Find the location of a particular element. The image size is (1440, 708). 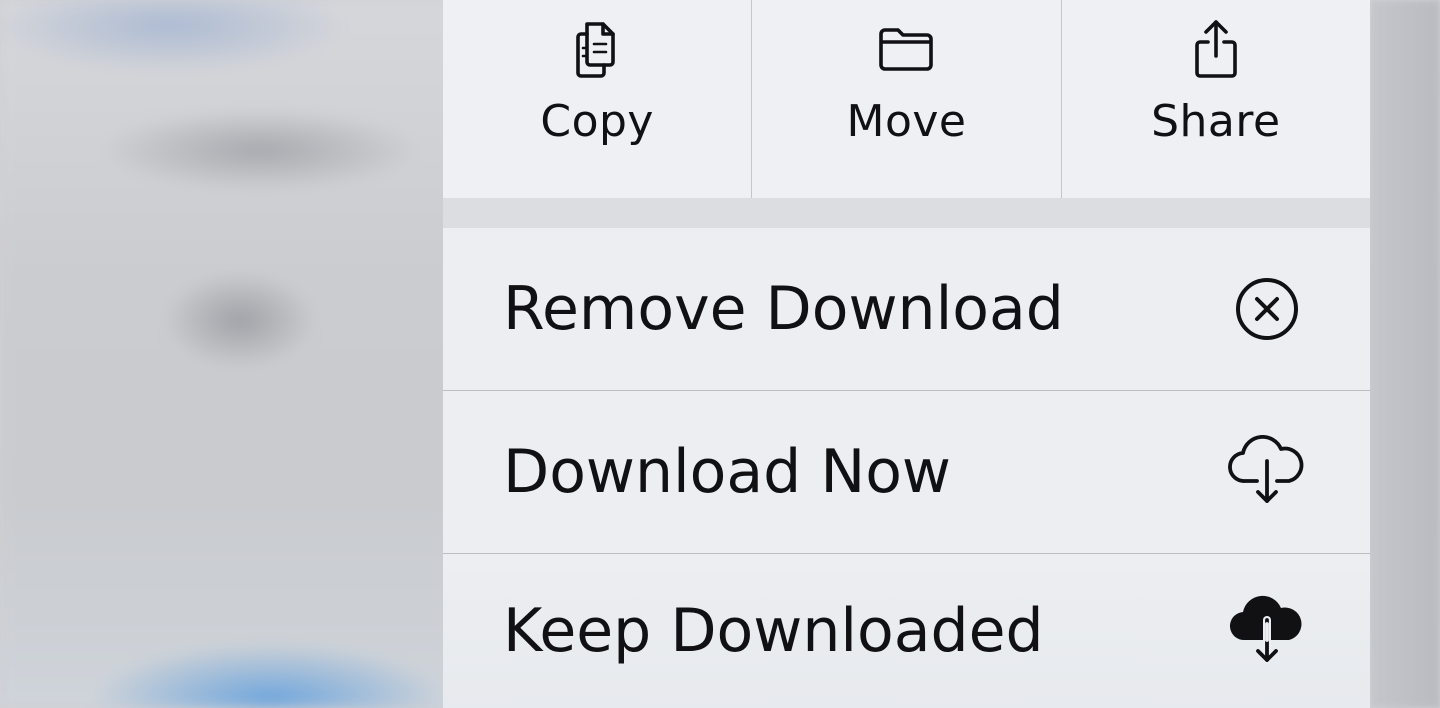

keep-downloaded-item: Keep Downloaded is located at coordinates (906, 631).